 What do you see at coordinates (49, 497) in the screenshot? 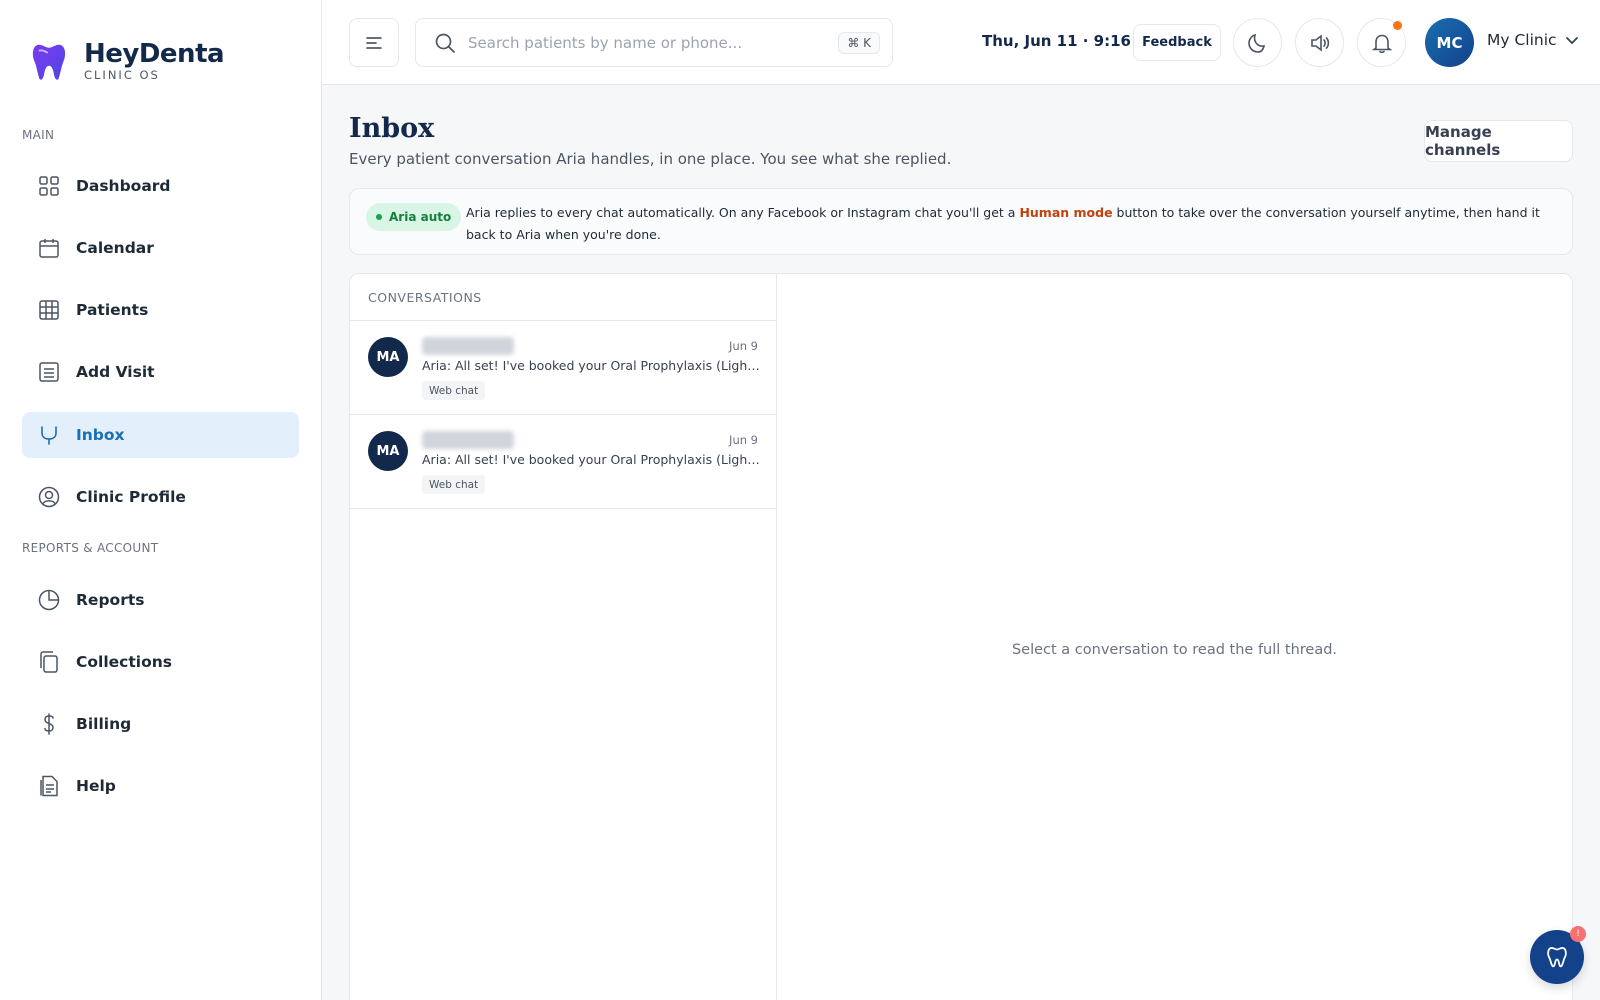
I see `user-circle-icon` at bounding box center [49, 497].